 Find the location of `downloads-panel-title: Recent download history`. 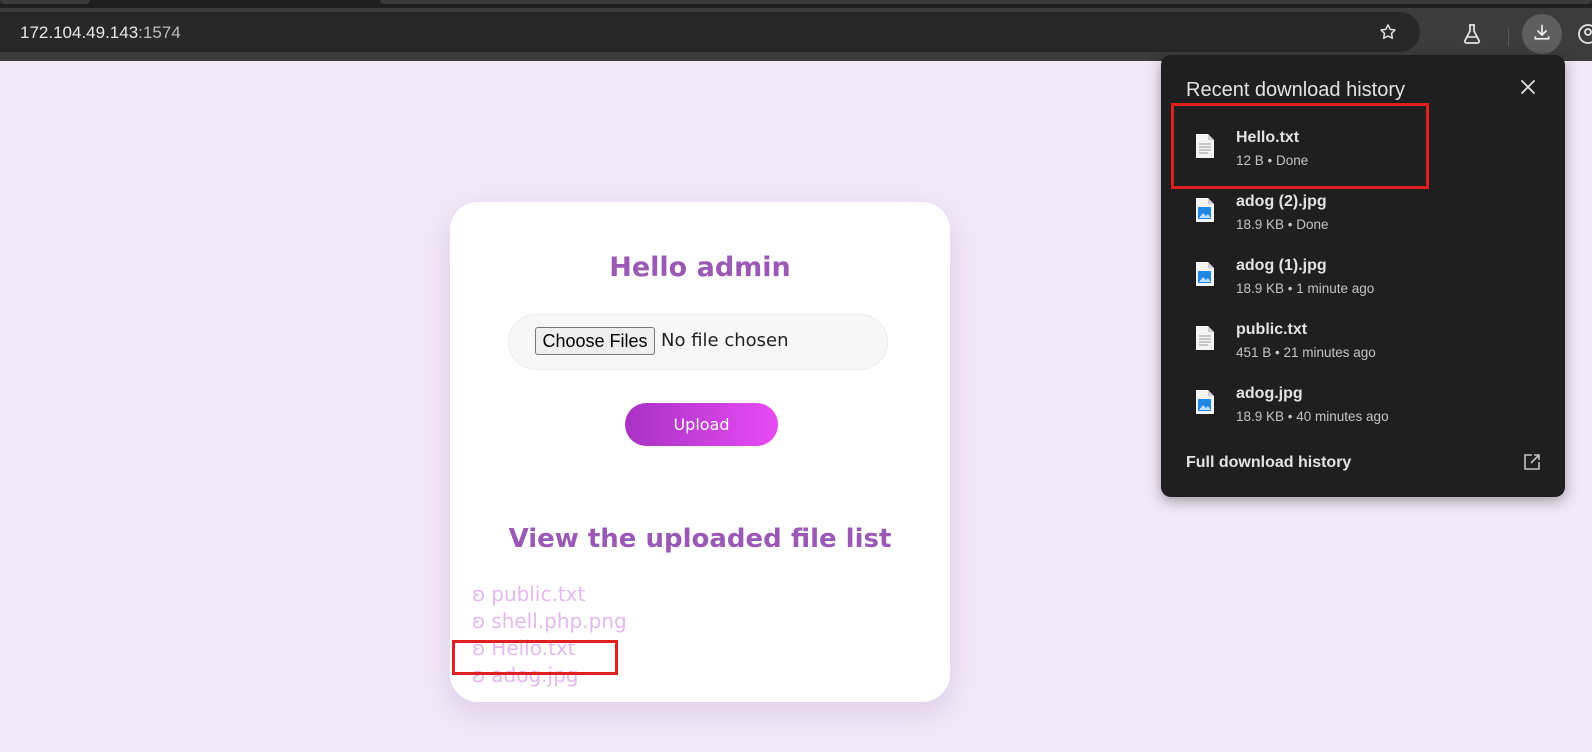

downloads-panel-title: Recent download history is located at coordinates (1296, 90).